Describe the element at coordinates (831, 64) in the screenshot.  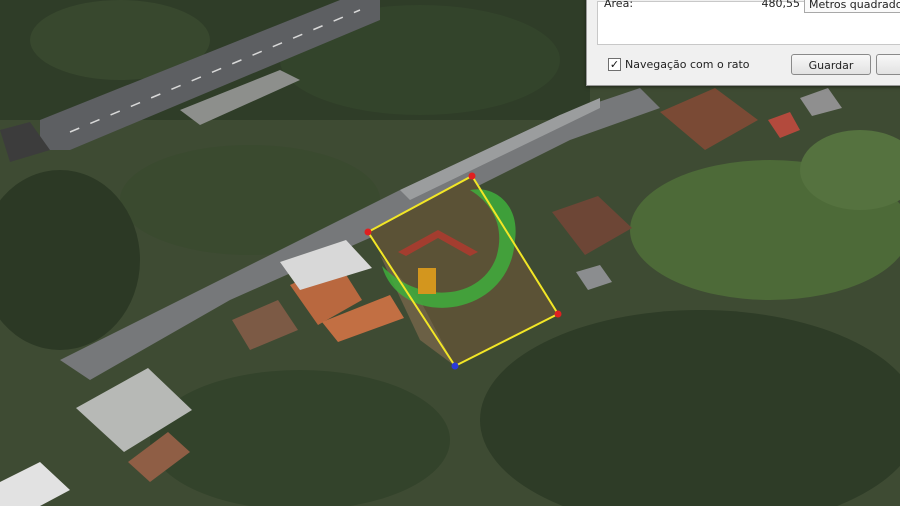
I see `save-button: Guardar` at that location.